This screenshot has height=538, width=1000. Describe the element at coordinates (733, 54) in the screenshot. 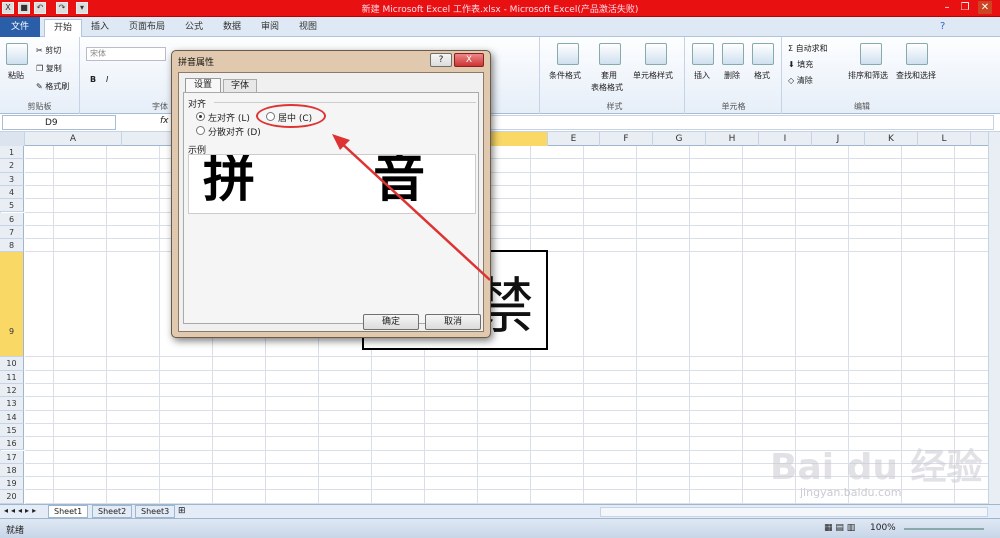

I see `delete-cells-icon` at that location.